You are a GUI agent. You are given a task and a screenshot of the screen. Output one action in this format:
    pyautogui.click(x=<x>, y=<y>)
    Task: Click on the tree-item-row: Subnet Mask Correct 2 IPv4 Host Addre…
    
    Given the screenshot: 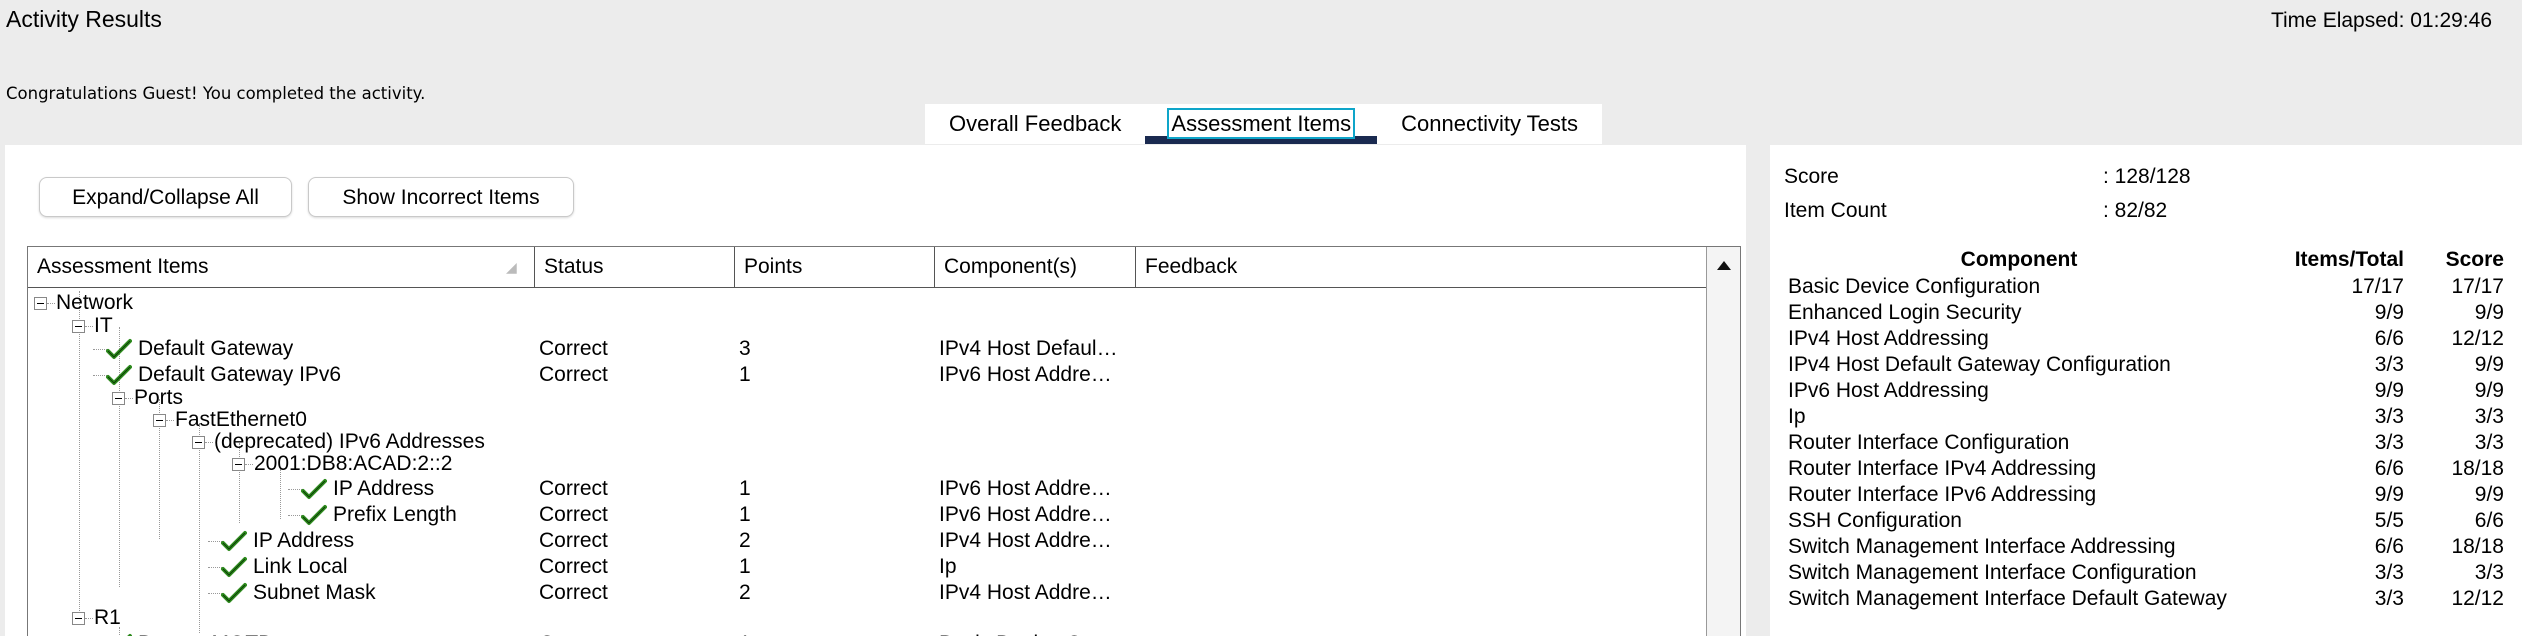 What is the action you would take?
    pyautogui.click(x=868, y=593)
    